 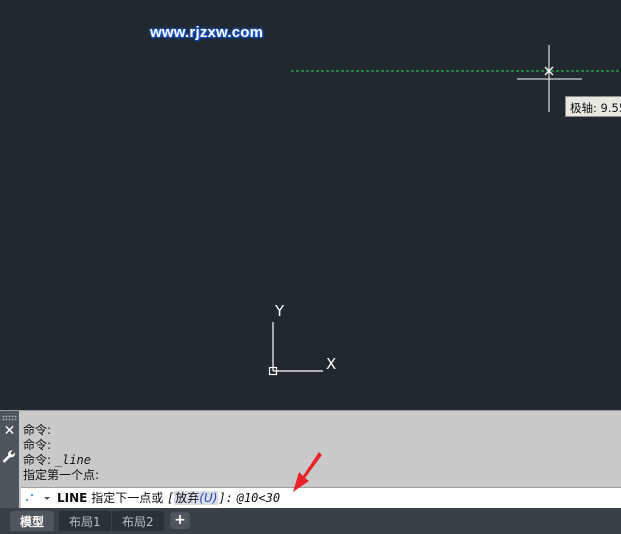 What do you see at coordinates (9, 431) in the screenshot?
I see `close-icon: ✕` at bounding box center [9, 431].